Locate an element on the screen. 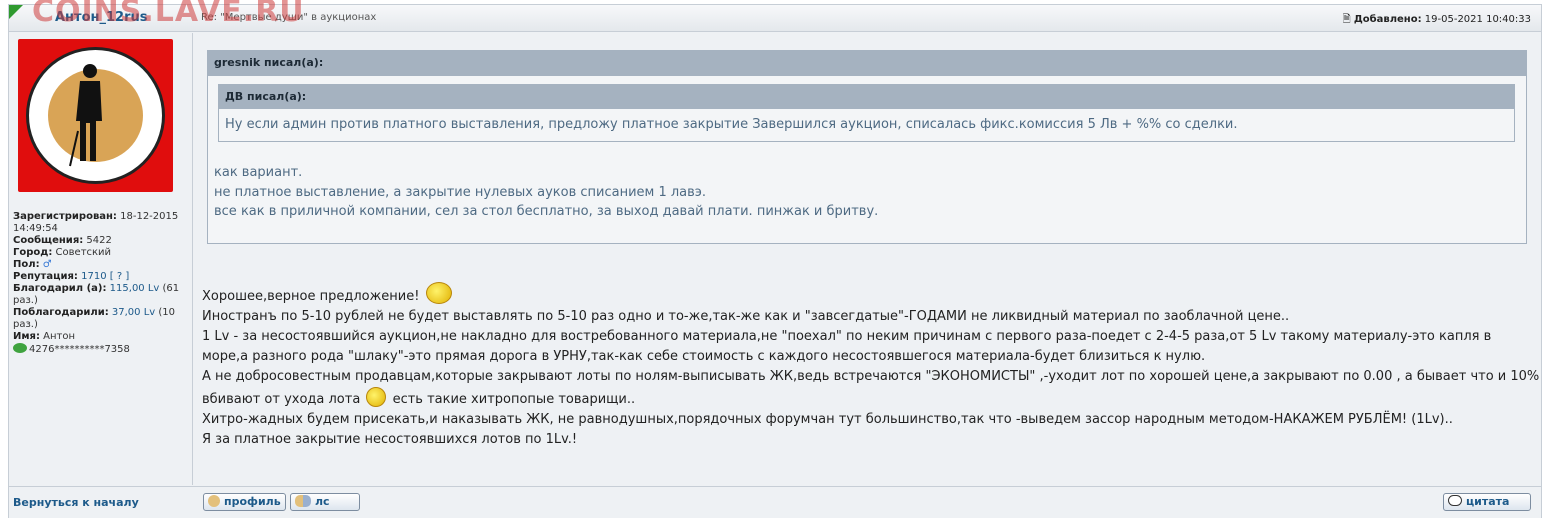 Image resolution: width=1552 pixels, height=521 pixels. profile-button: профиль is located at coordinates (244, 502).